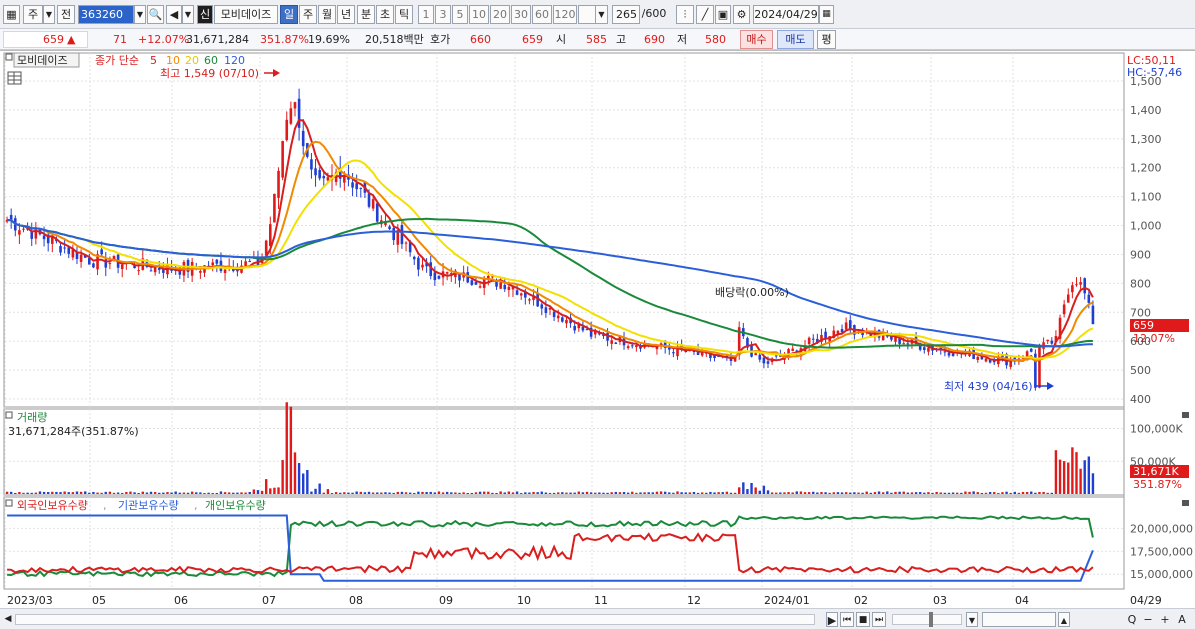 The image size is (1195, 629). What do you see at coordinates (565, 14) in the screenshot?
I see `interval-120-button: 120` at bounding box center [565, 14].